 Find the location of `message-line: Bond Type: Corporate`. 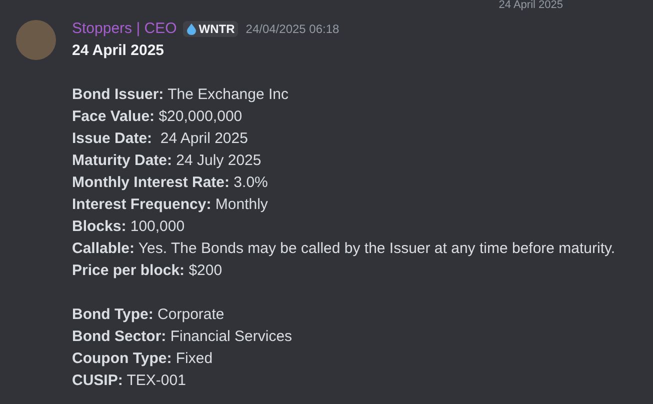

message-line: Bond Type: Corporate is located at coordinates (149, 315).